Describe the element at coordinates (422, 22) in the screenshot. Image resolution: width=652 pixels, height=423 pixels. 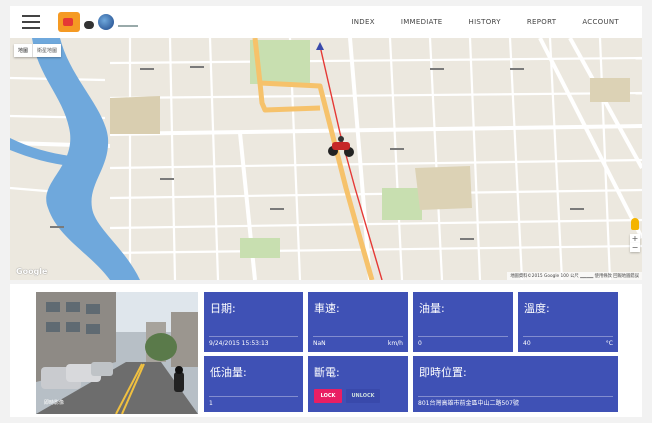
I see `nav-immediate: IMMEDIATE` at that location.